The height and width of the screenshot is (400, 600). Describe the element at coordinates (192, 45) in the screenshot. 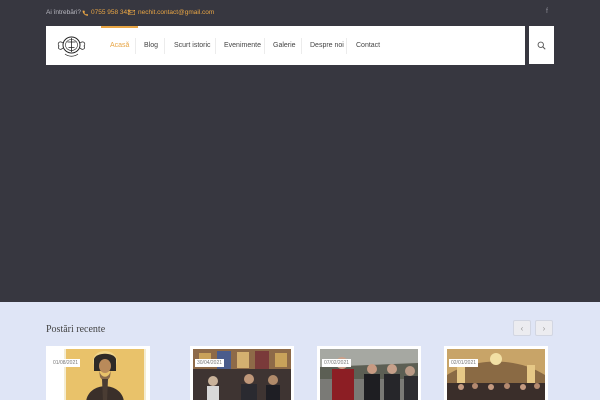

I see `nav-item-scurt-istoric: Scurt istoric` at that location.